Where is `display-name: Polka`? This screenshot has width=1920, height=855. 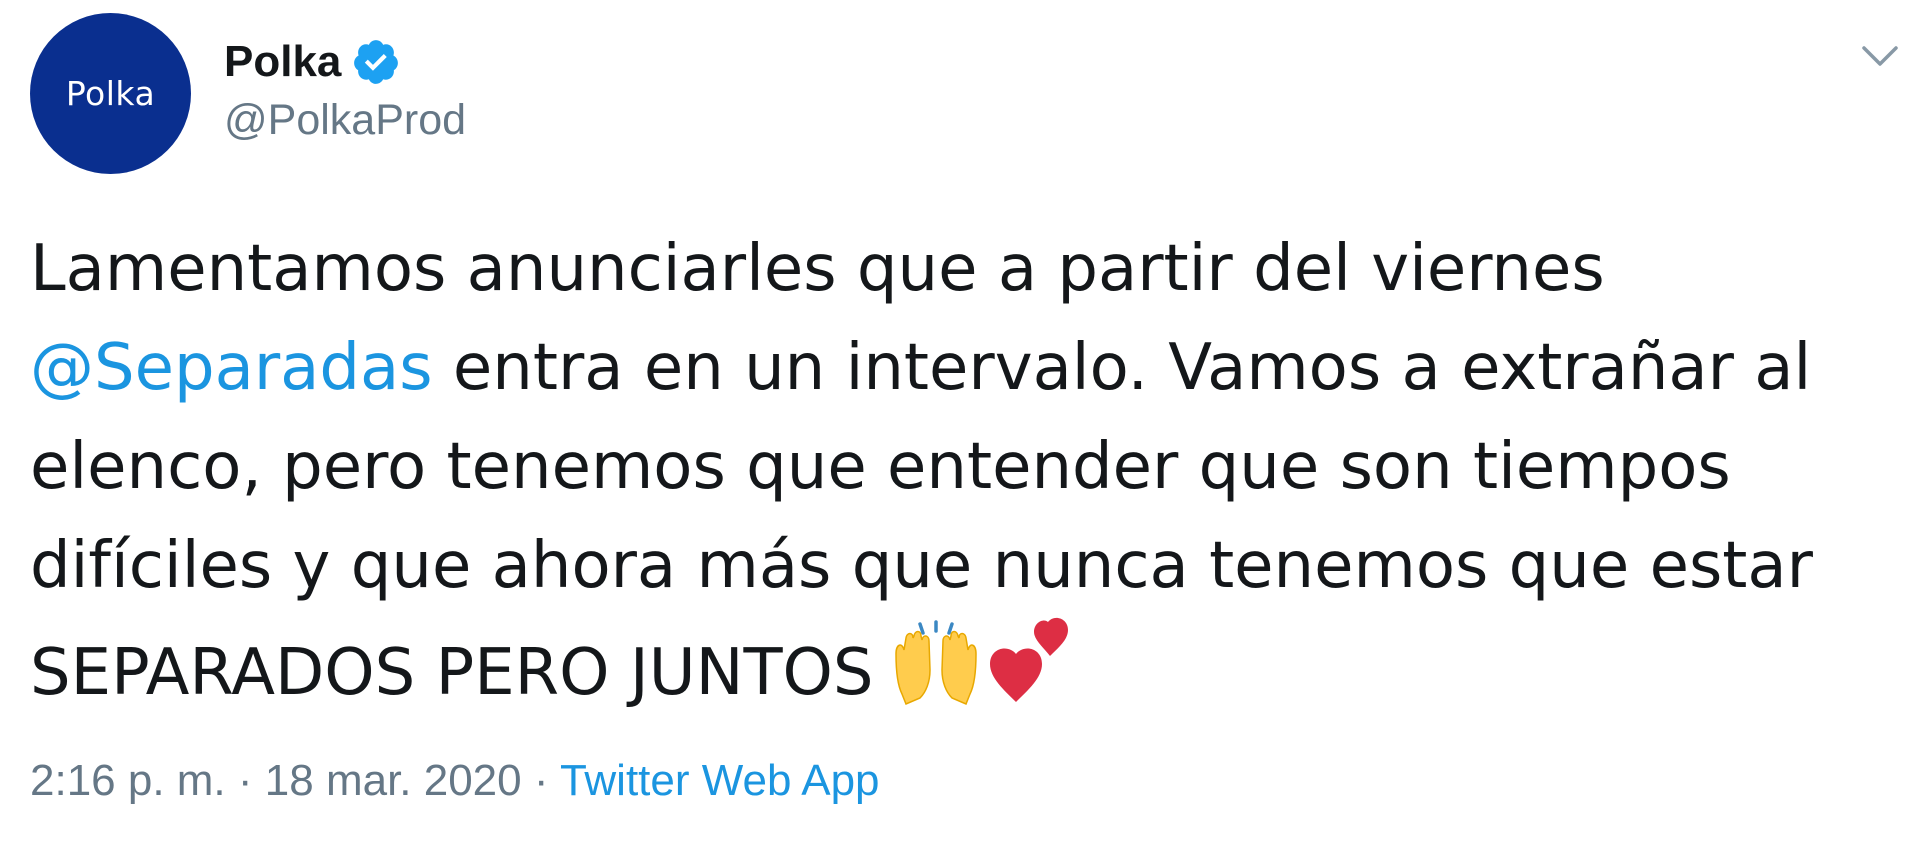
display-name: Polka is located at coordinates (282, 62).